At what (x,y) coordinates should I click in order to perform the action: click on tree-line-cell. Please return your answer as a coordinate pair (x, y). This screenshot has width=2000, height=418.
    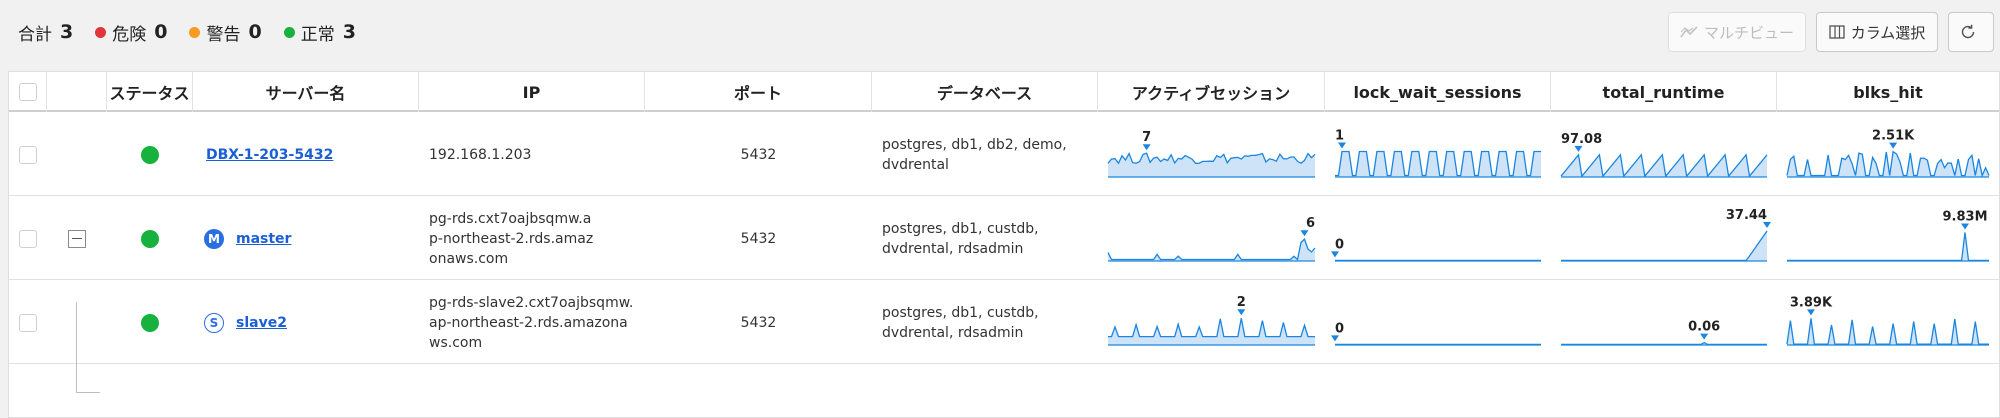
    Looking at the image, I should click on (77, 322).